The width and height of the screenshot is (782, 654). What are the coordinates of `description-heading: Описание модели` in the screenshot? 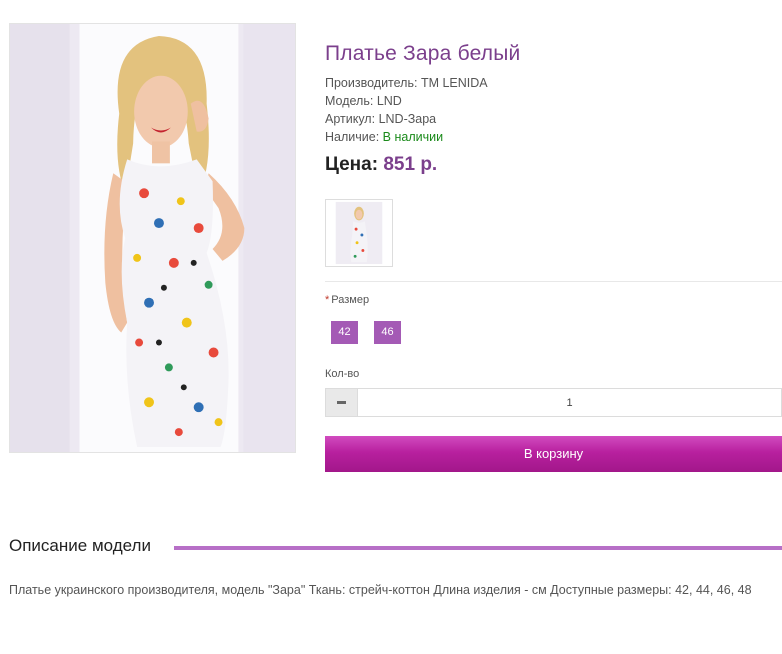 It's located at (84, 546).